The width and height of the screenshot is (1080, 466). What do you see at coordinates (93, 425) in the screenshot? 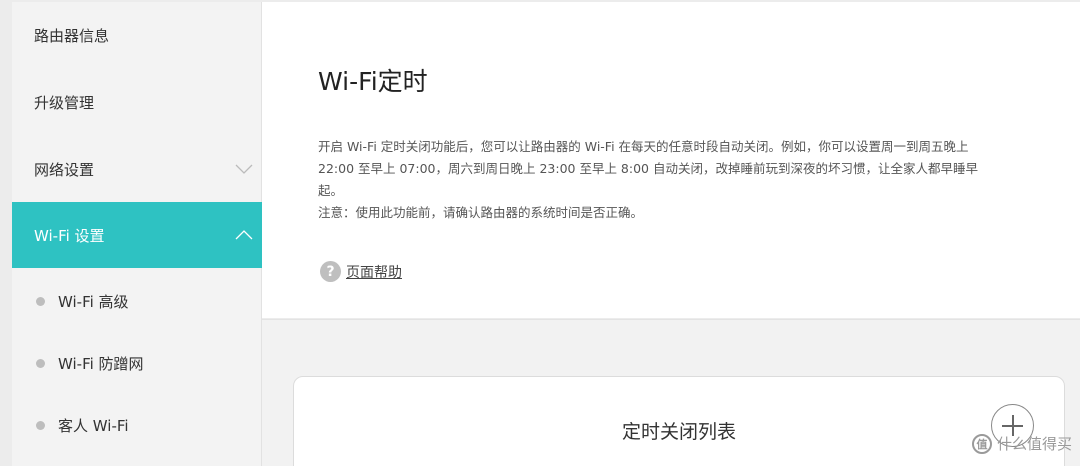
I see `sidebar-subitem-label: 客人 Wi-Fi` at bounding box center [93, 425].